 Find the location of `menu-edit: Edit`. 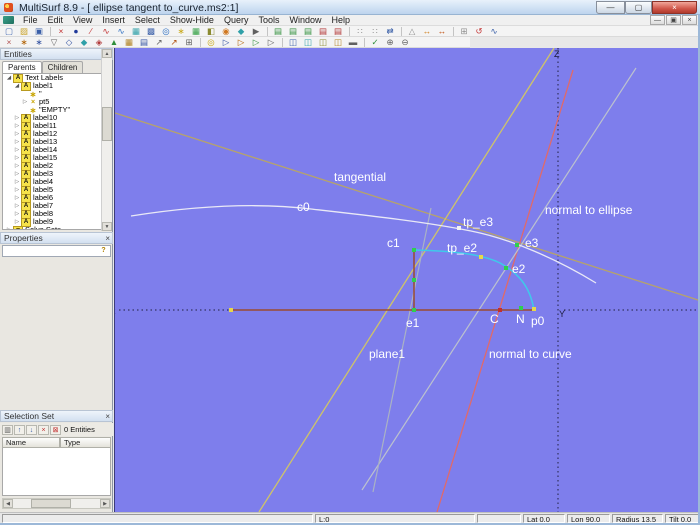

menu-edit: Edit is located at coordinates (56, 20).